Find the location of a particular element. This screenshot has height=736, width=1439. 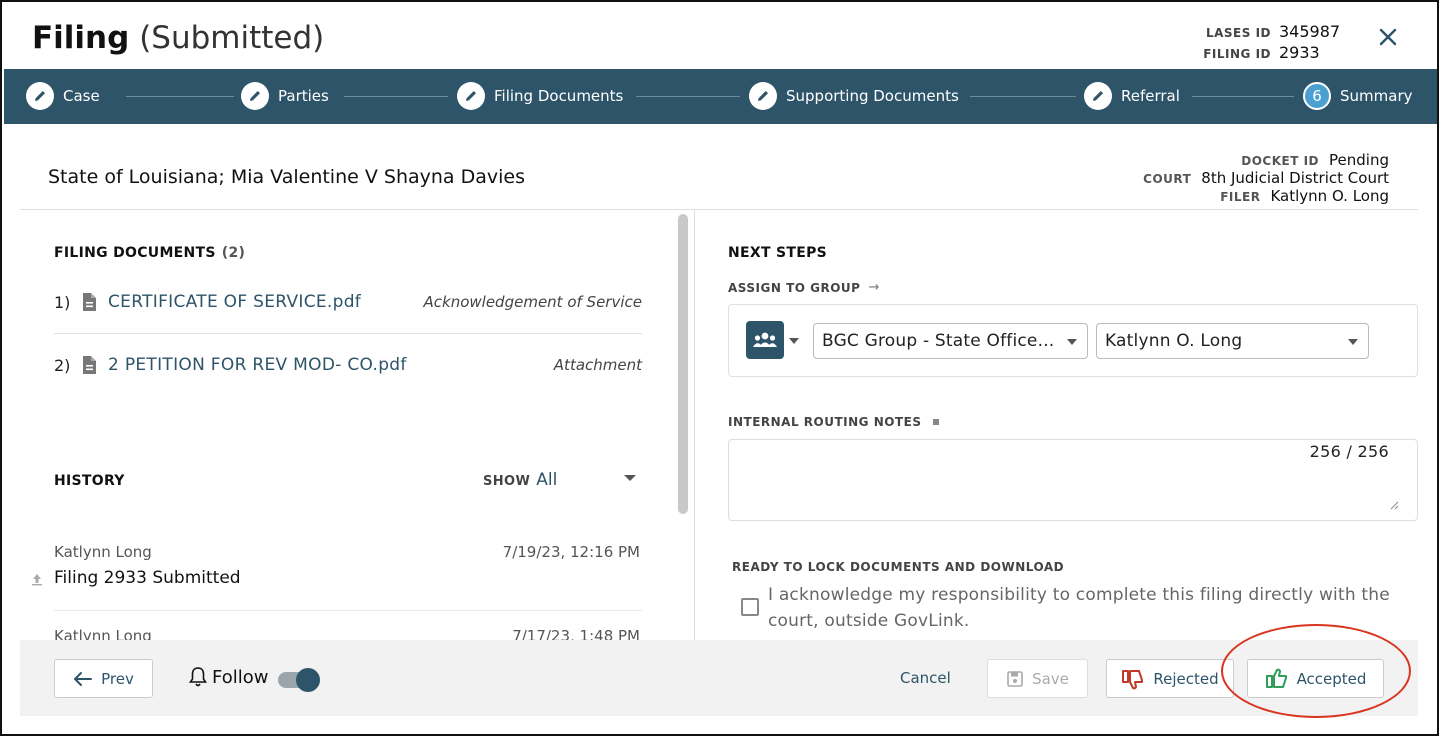

character-counter: 256 / 256 is located at coordinates (1349, 451).